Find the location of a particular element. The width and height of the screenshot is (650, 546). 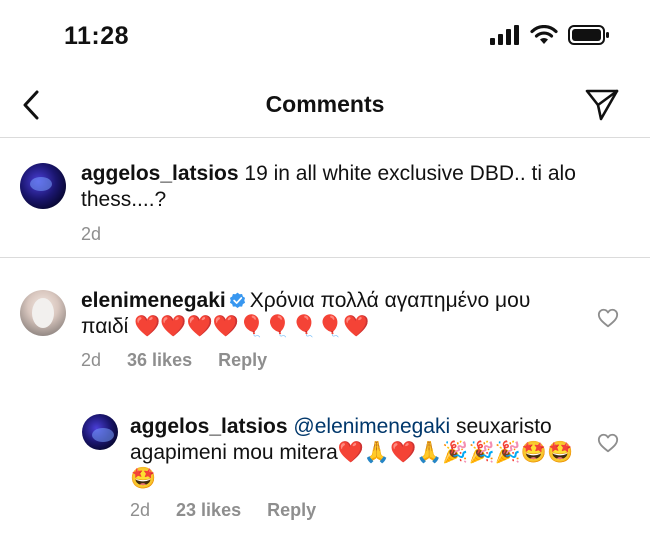

comment-username: elenimenegaki is located at coordinates (153, 300).